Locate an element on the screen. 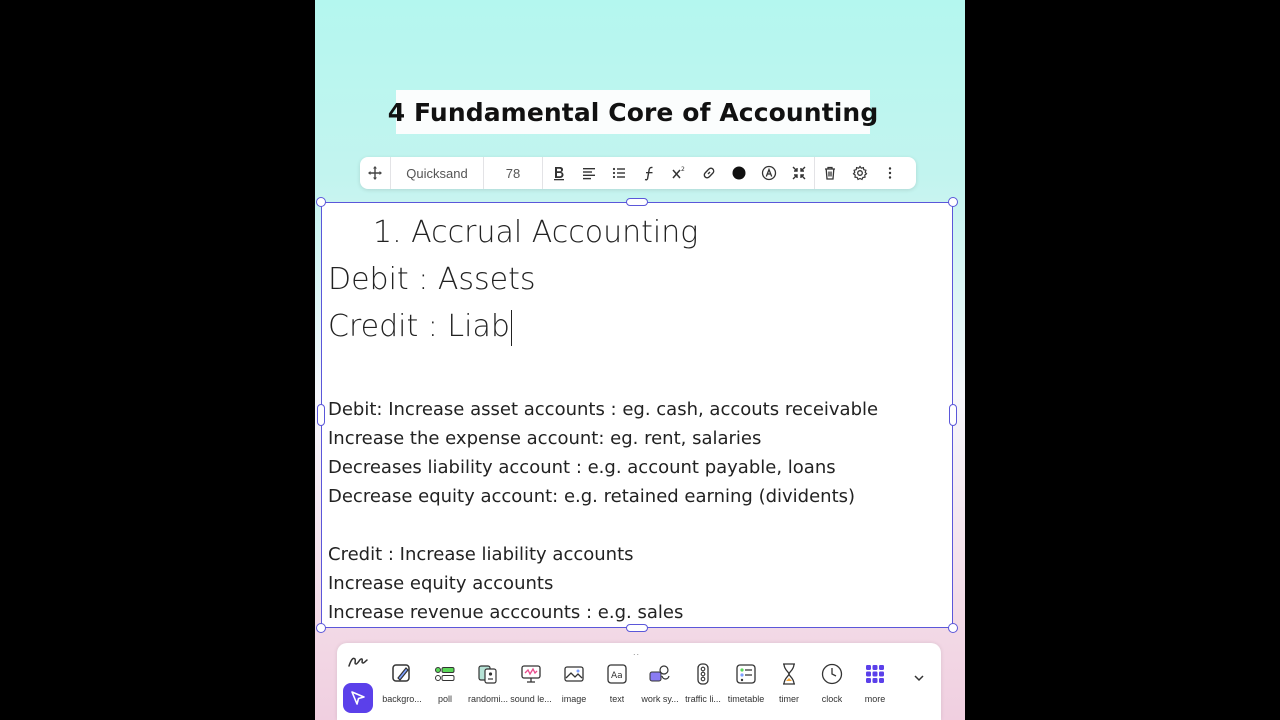 This screenshot has height=720, width=1280. svg-text: Aa is located at coordinates (617, 676).